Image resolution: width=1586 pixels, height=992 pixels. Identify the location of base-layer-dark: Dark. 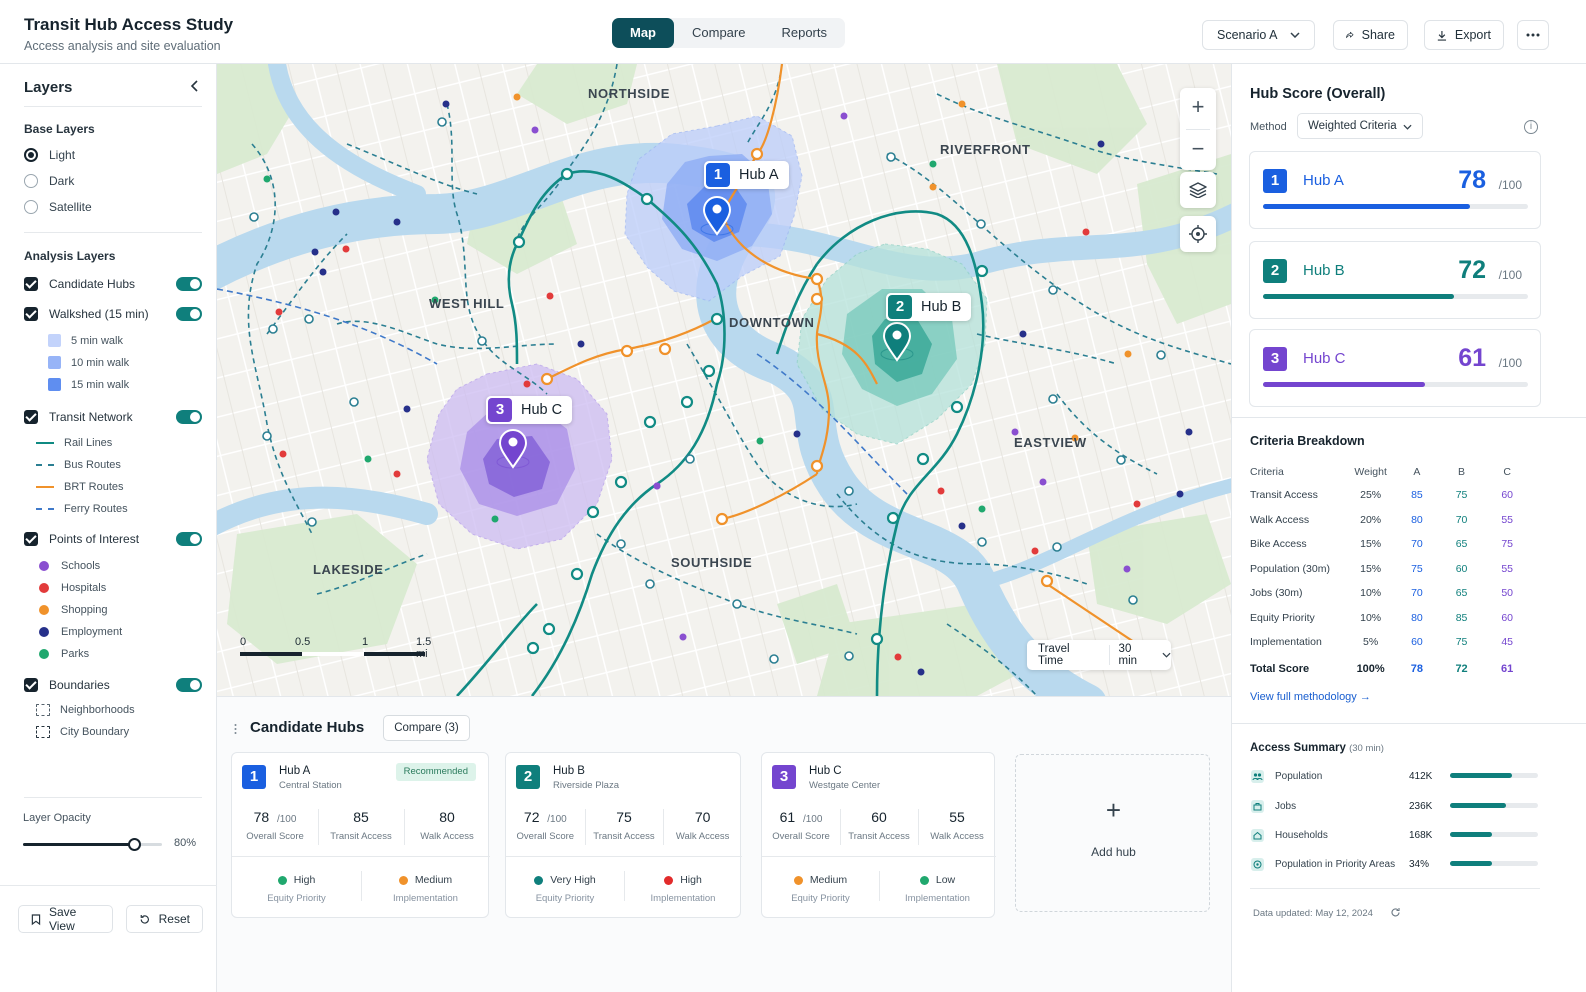
(49, 181).